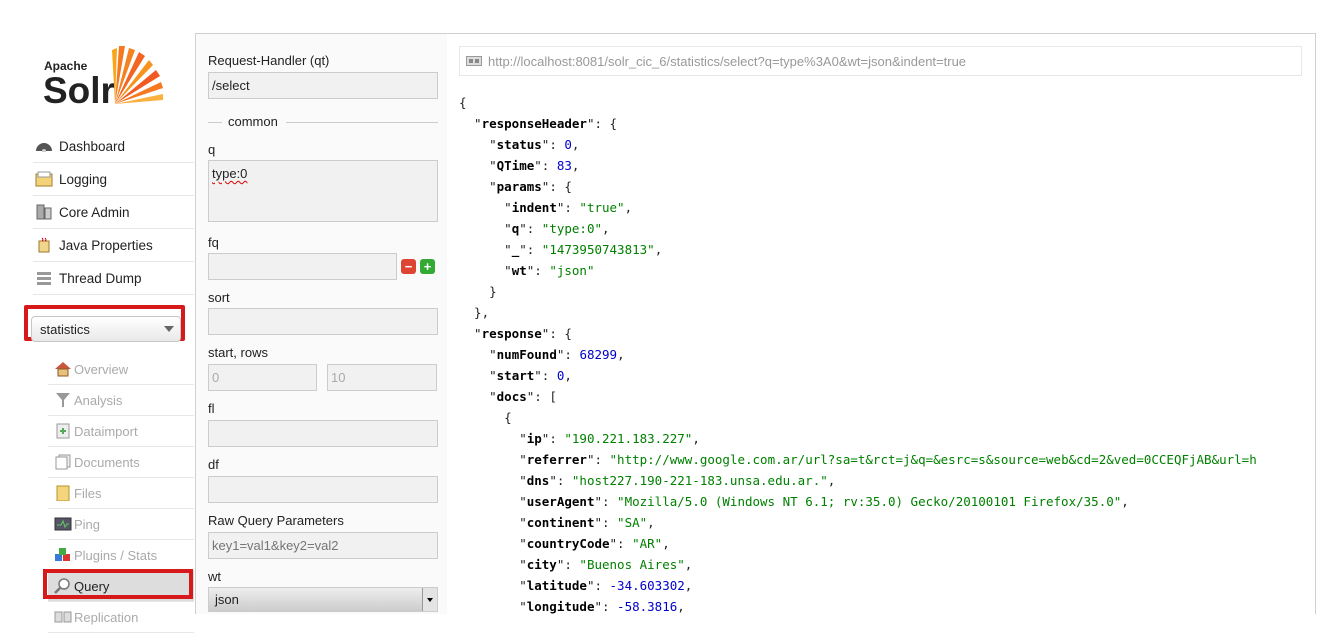 The width and height of the screenshot is (1342, 633). Describe the element at coordinates (323, 545) in the screenshot. I see `raw-query-input` at that location.